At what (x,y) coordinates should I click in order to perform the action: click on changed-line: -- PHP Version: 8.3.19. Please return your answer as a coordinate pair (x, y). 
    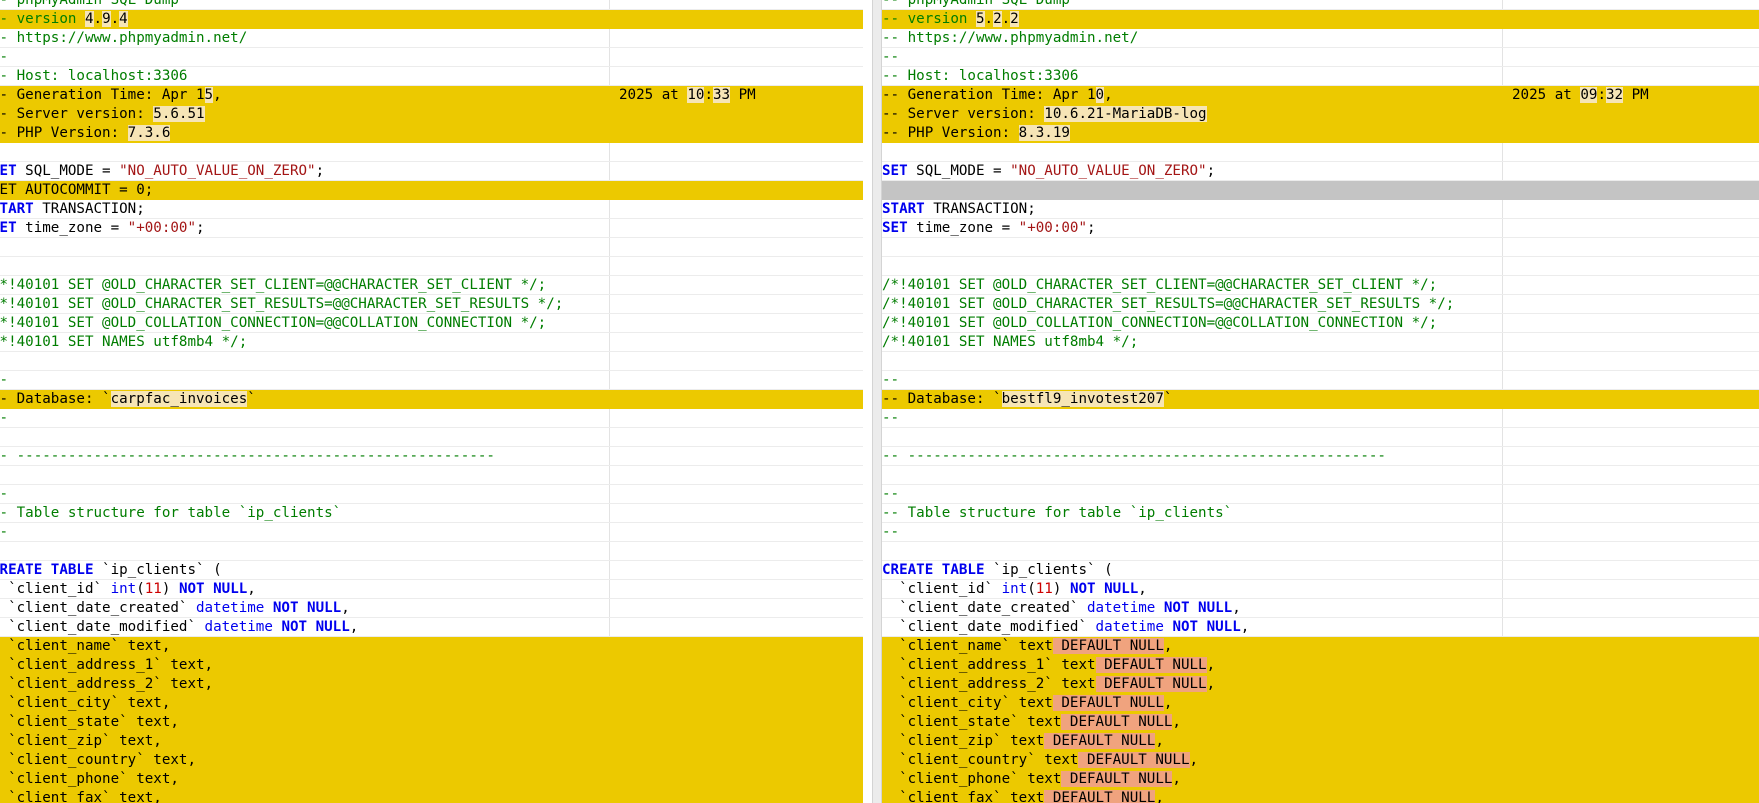
    Looking at the image, I should click on (1320, 133).